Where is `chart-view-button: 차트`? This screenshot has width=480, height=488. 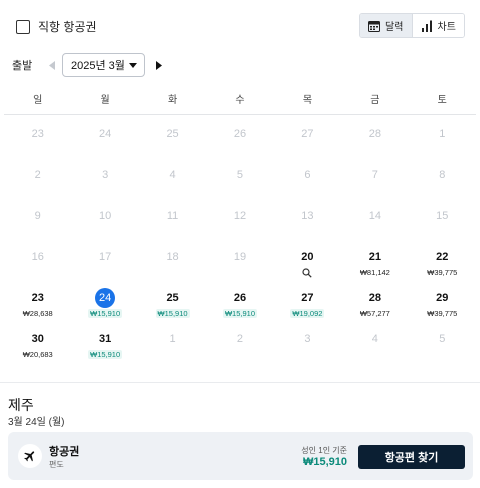 chart-view-button: 차트 is located at coordinates (438, 25).